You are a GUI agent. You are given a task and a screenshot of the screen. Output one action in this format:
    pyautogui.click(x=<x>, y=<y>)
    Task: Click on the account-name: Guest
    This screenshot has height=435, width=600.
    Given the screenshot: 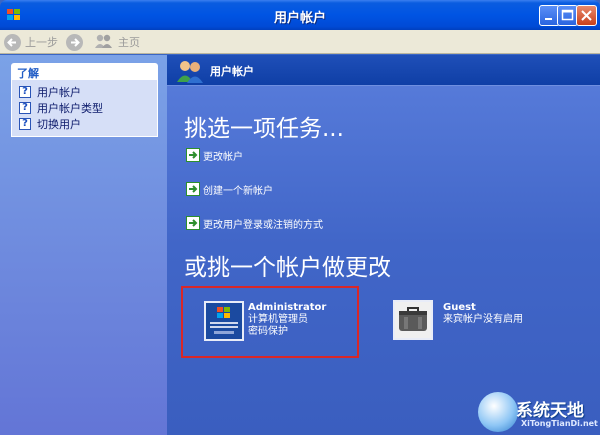 What is the action you would take?
    pyautogui.click(x=459, y=307)
    